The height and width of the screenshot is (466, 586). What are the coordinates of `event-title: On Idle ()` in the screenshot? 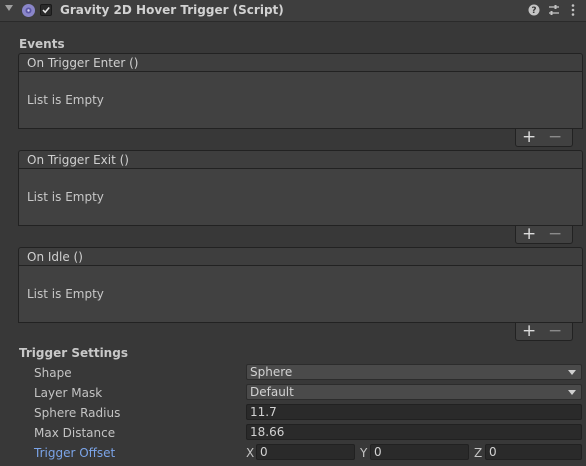 It's located at (300, 256).